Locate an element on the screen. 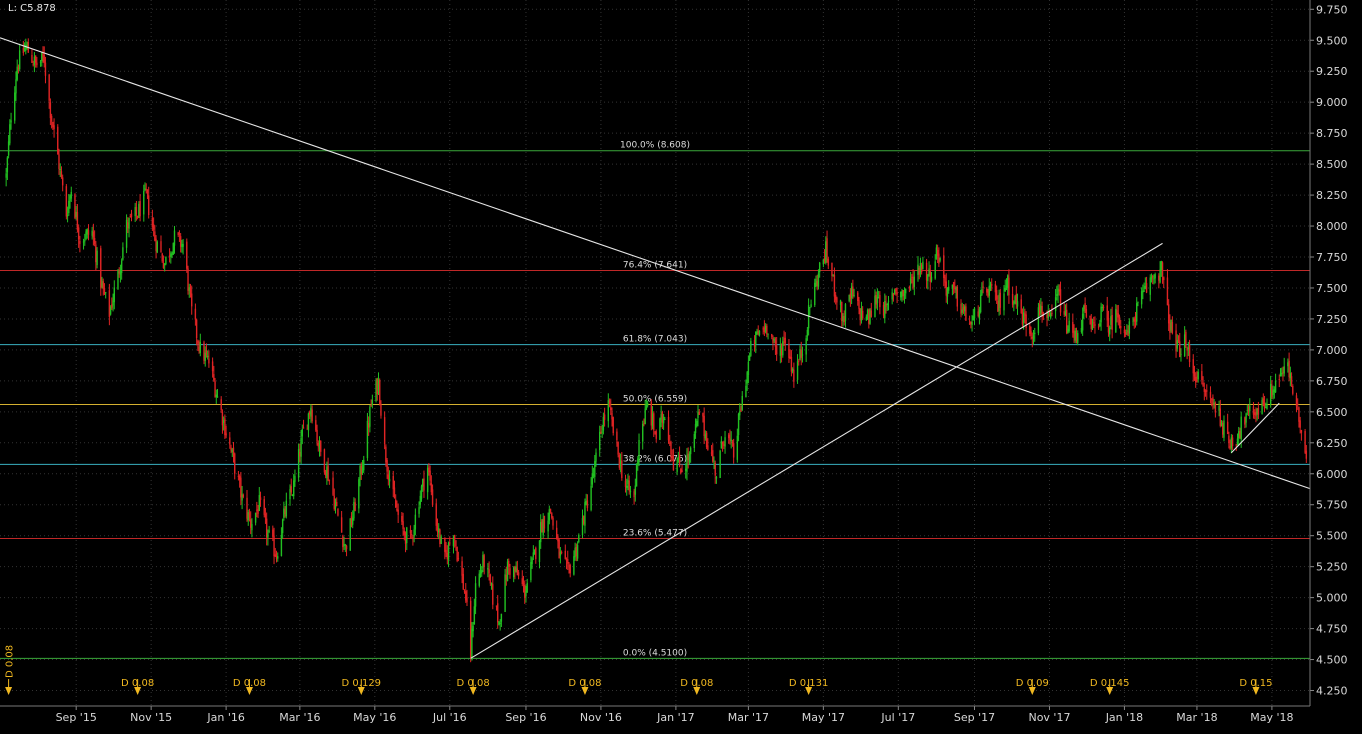 This screenshot has height=734, width=1362. y-tick-label: 5.250 is located at coordinates (1332, 567).